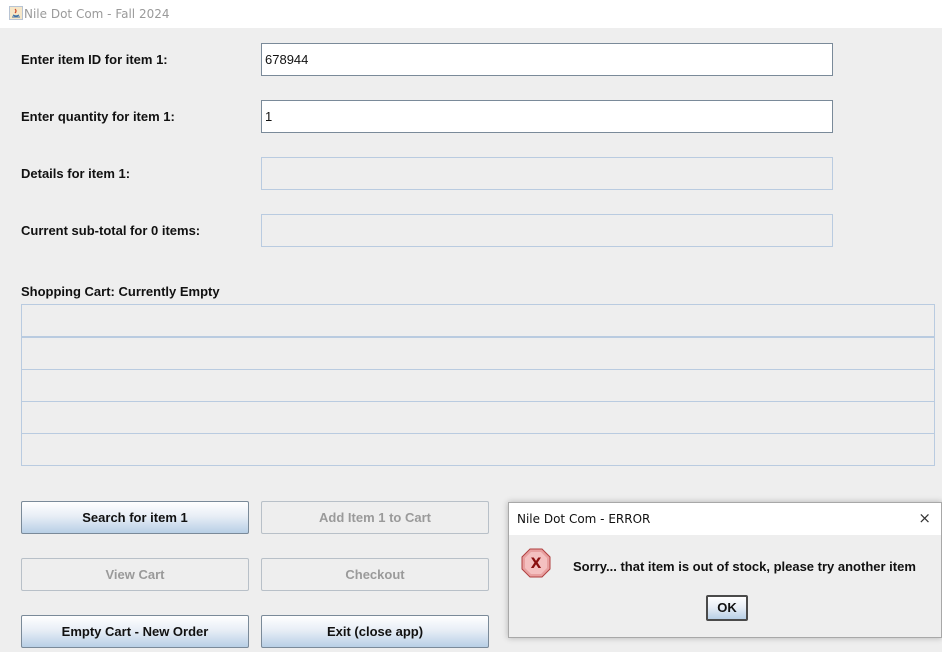 This screenshot has height=652, width=942. What do you see at coordinates (547, 116) in the screenshot?
I see `quantity-input` at bounding box center [547, 116].